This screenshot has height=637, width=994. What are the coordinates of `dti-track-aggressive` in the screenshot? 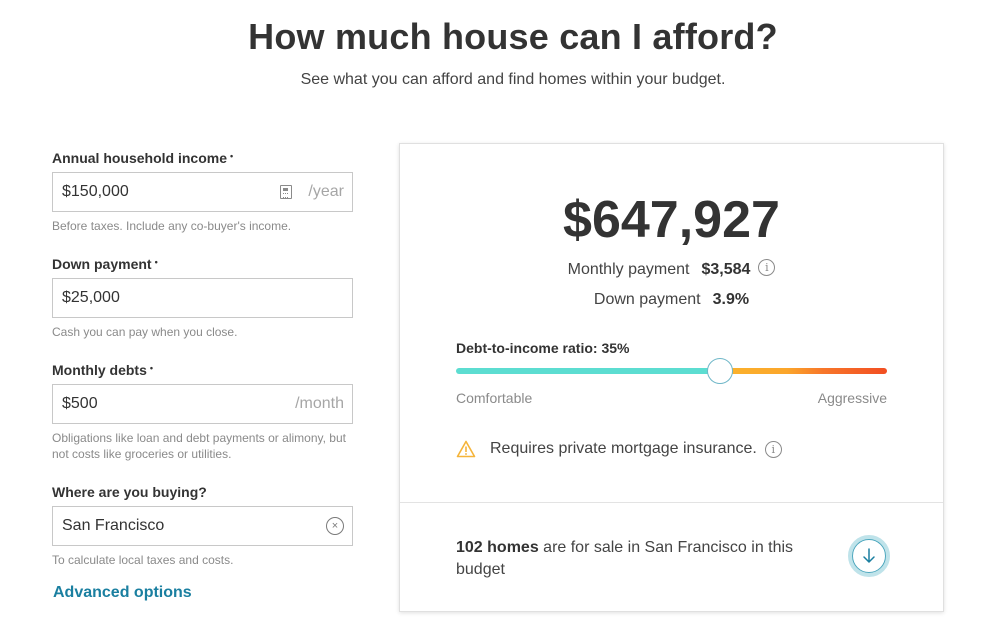 It's located at (803, 371).